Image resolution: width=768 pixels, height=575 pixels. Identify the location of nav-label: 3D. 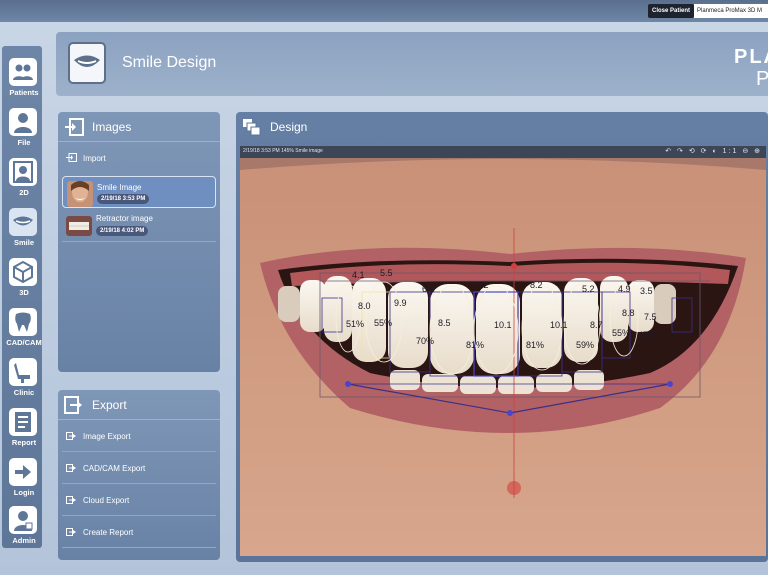
(24, 292).